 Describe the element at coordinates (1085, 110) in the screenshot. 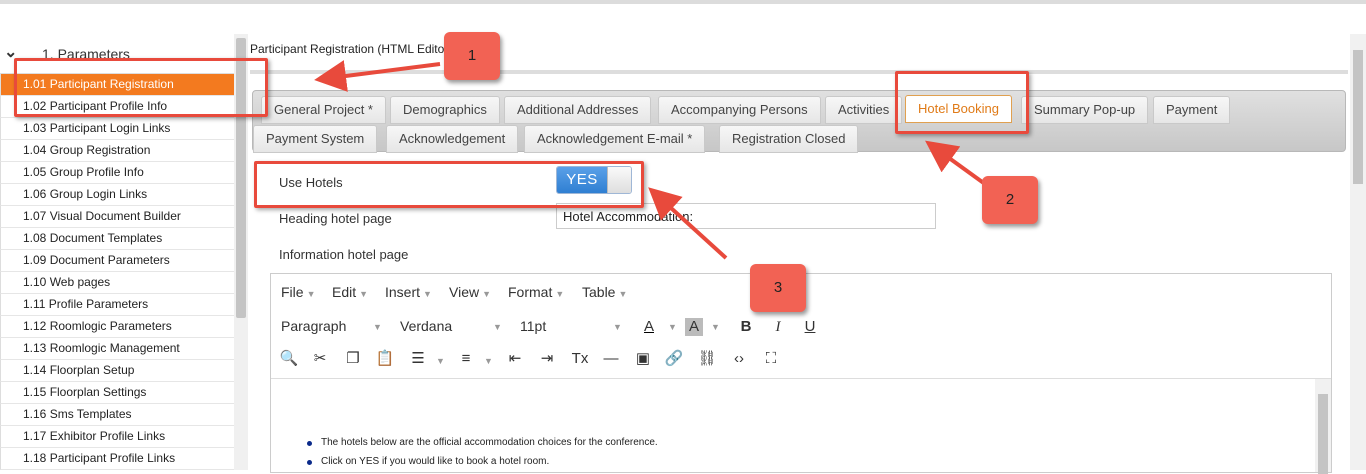

I see `tab-summary-popup: Summary Pop-up` at that location.